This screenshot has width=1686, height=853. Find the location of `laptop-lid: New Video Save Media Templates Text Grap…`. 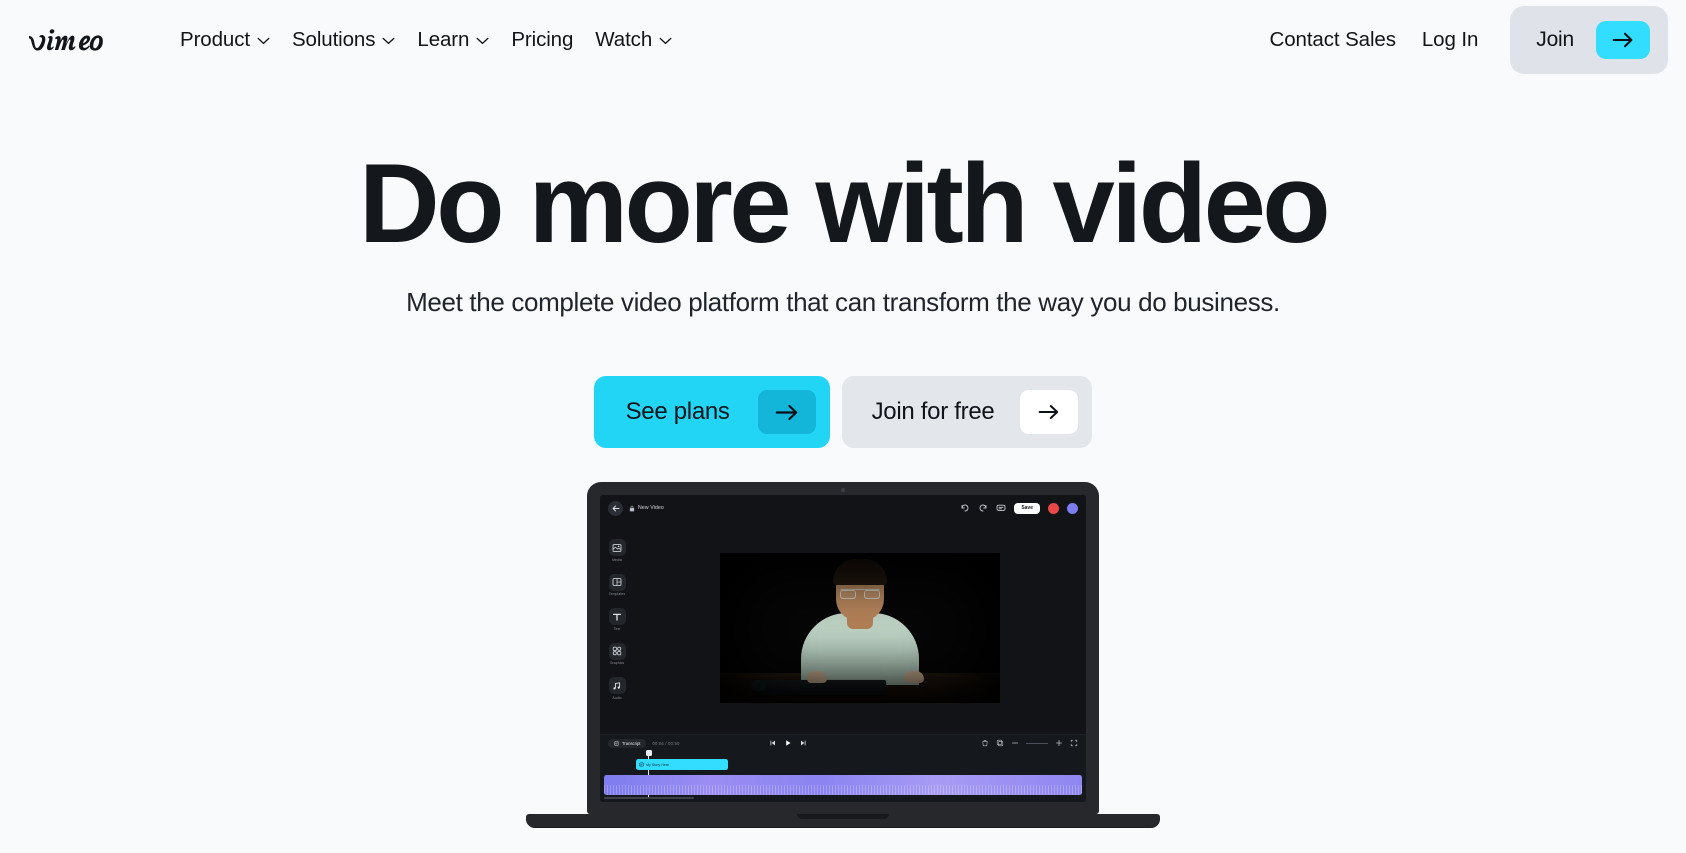

laptop-lid: New Video Save Media Templates Text Grap… is located at coordinates (843, 648).